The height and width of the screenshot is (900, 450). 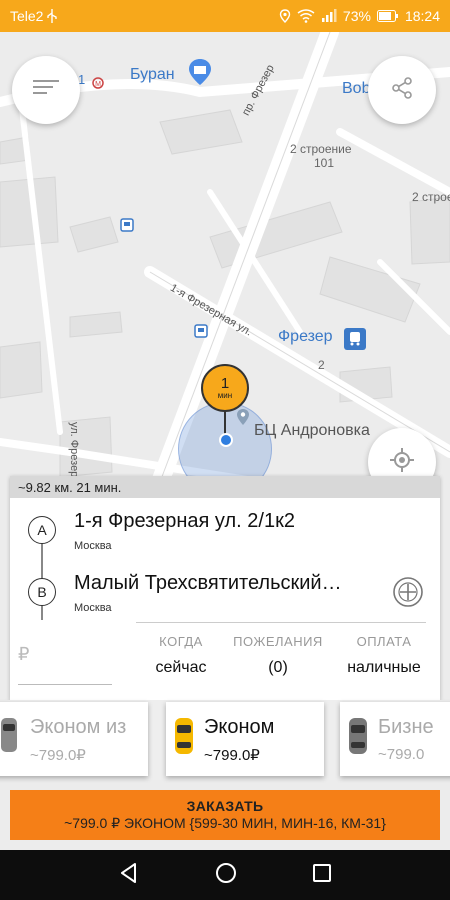 I want to click on menu-icon, so click(x=46, y=90).